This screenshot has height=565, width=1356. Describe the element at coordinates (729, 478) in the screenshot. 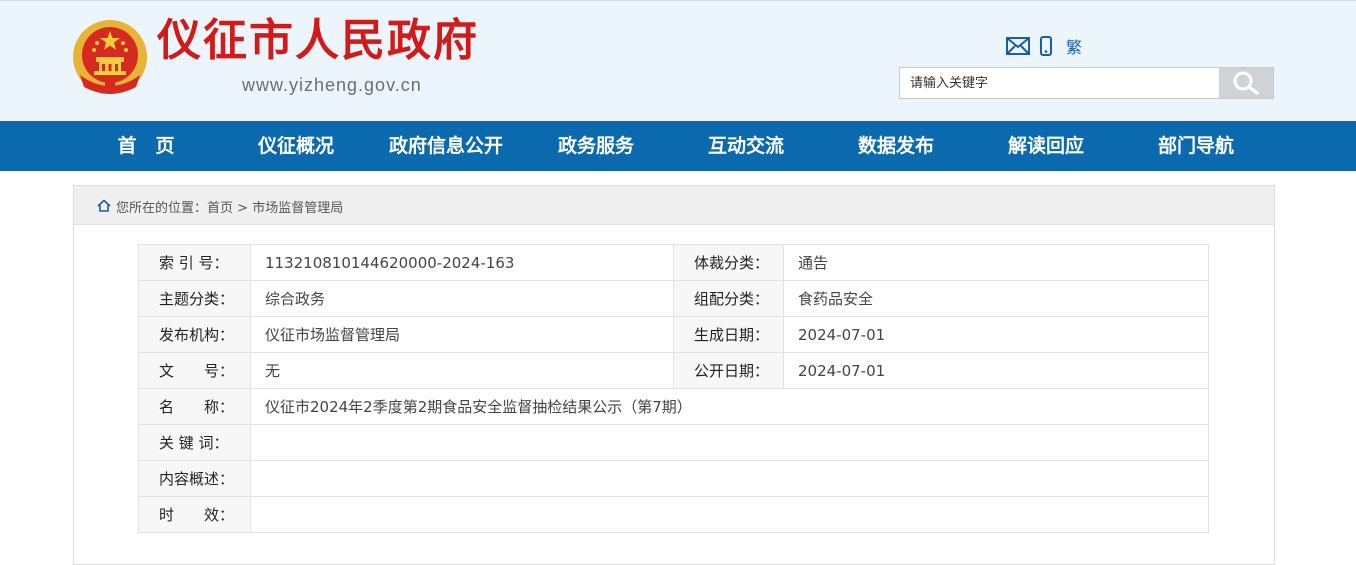

I see `summary-value` at that location.